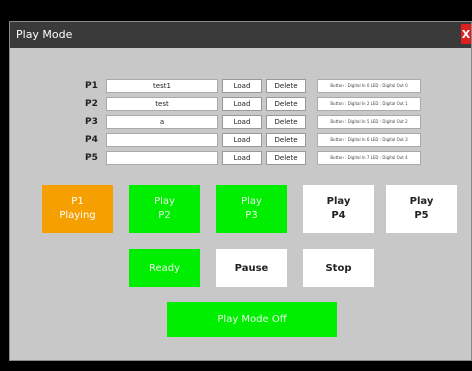 The image size is (472, 371). What do you see at coordinates (91, 104) in the screenshot?
I see `preset-label: P2` at bounding box center [91, 104].